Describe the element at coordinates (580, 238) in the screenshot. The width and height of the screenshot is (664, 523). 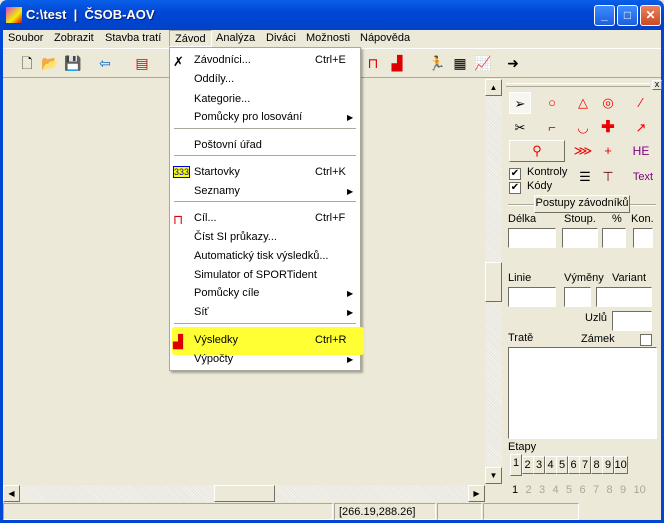
I see `stoup-field` at that location.